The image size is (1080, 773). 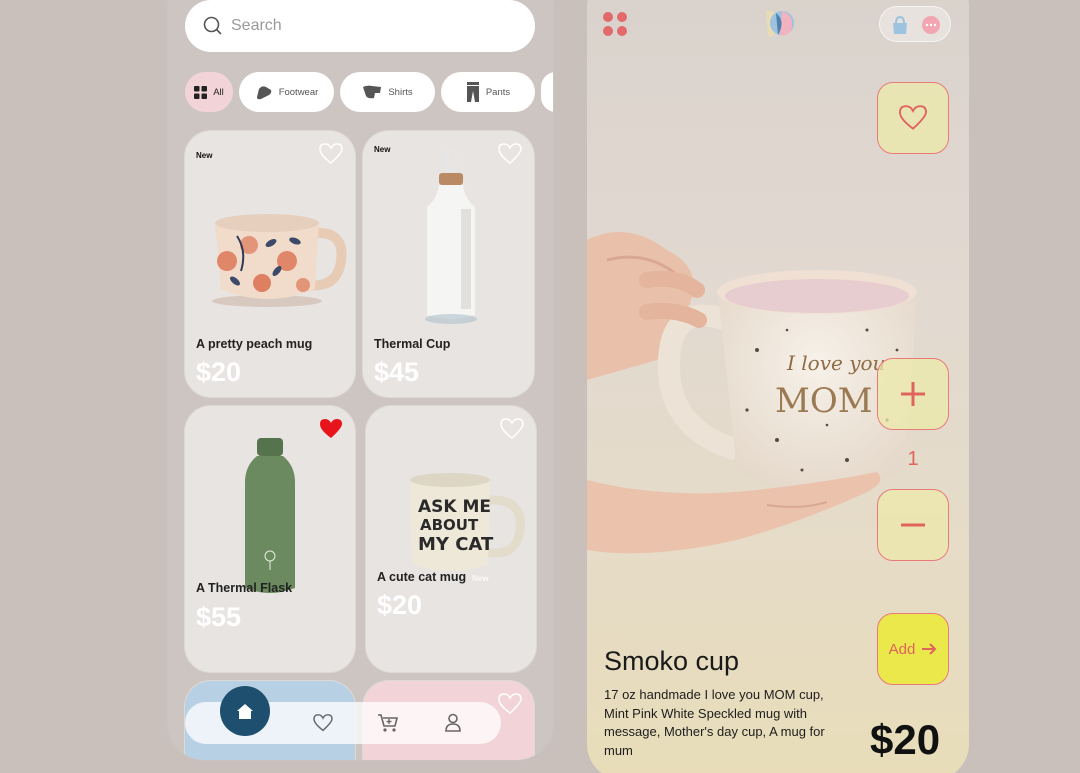 I want to click on cat-mug-image: ASK ME ABOUT MY CAT, so click(x=467, y=522).